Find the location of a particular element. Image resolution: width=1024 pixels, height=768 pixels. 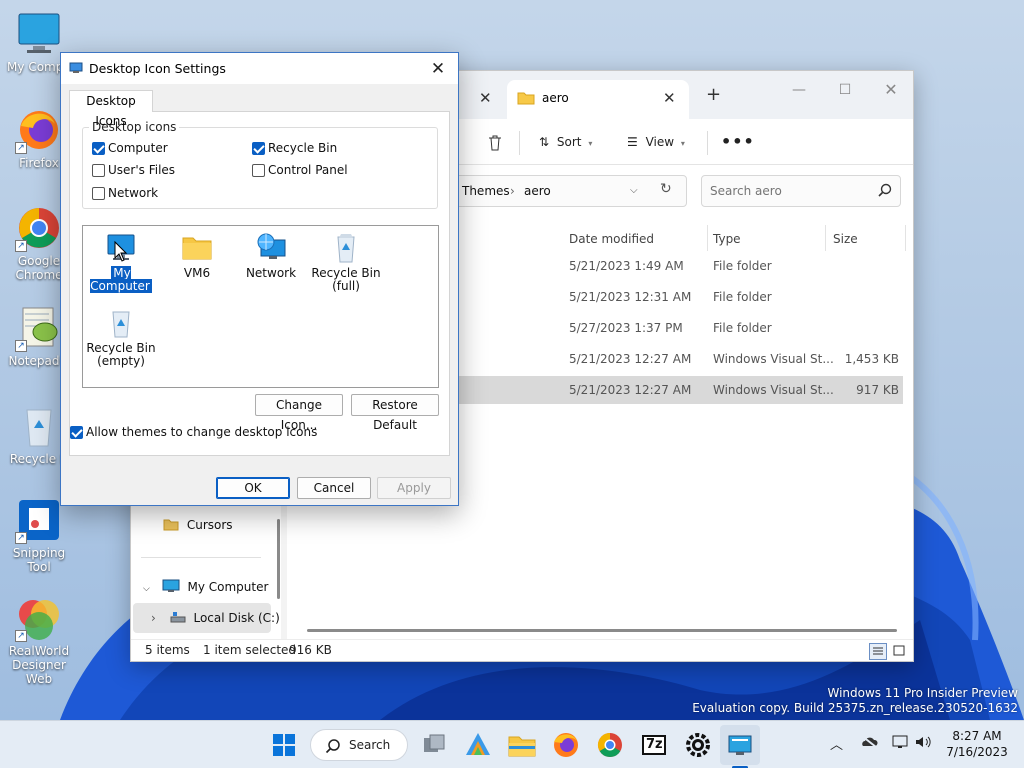

explorer-tab-aero: aero ✕ is located at coordinates (598, 99).